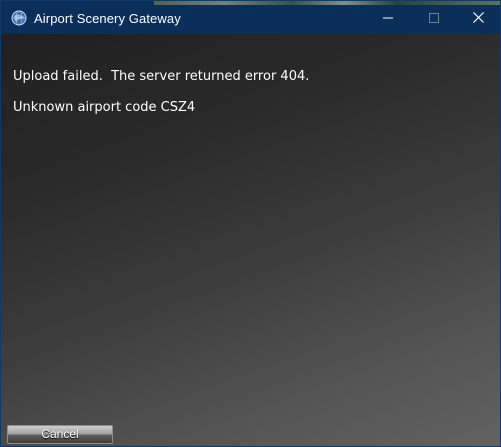  Describe the element at coordinates (107, 18) in the screenshot. I see `window-title: Airport Scenery Gateway` at that location.